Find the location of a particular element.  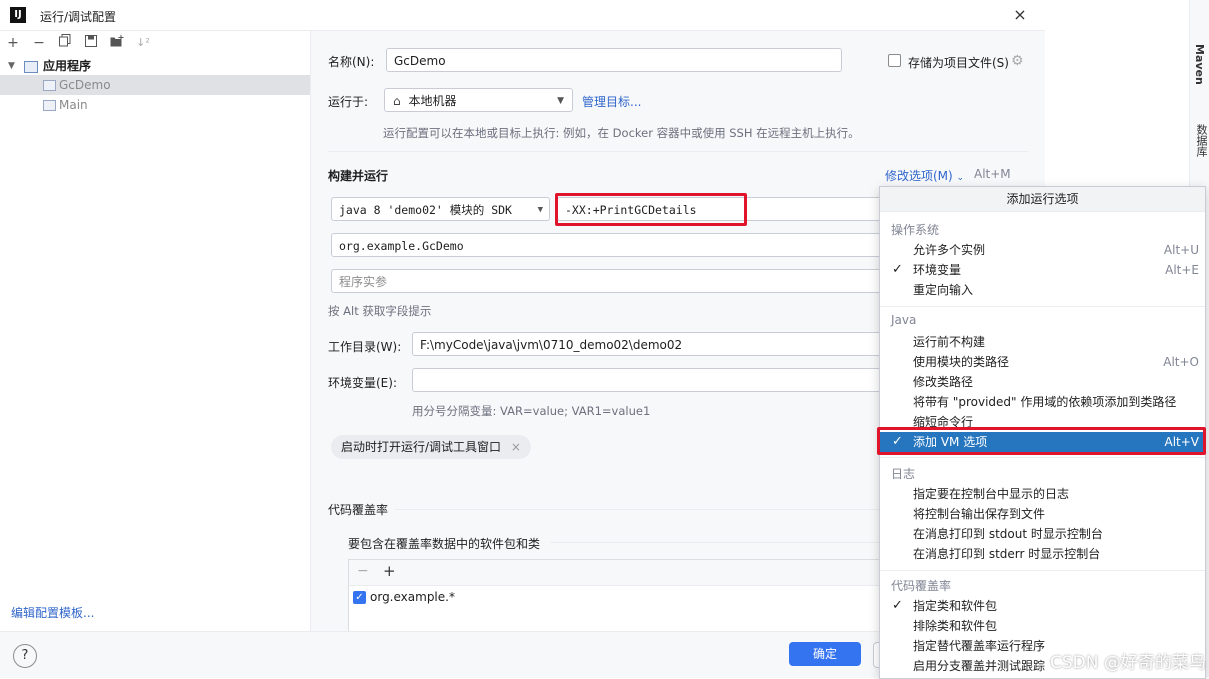

title-bar: IJ 运行/调试配置 × is located at coordinates (522, 15).